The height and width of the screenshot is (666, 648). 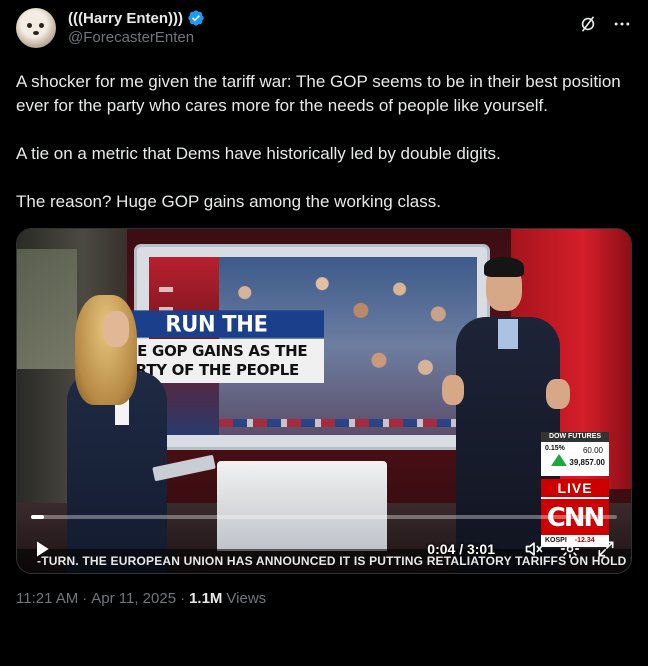 I want to click on post-time: 11:21 AM, so click(x=47, y=598).